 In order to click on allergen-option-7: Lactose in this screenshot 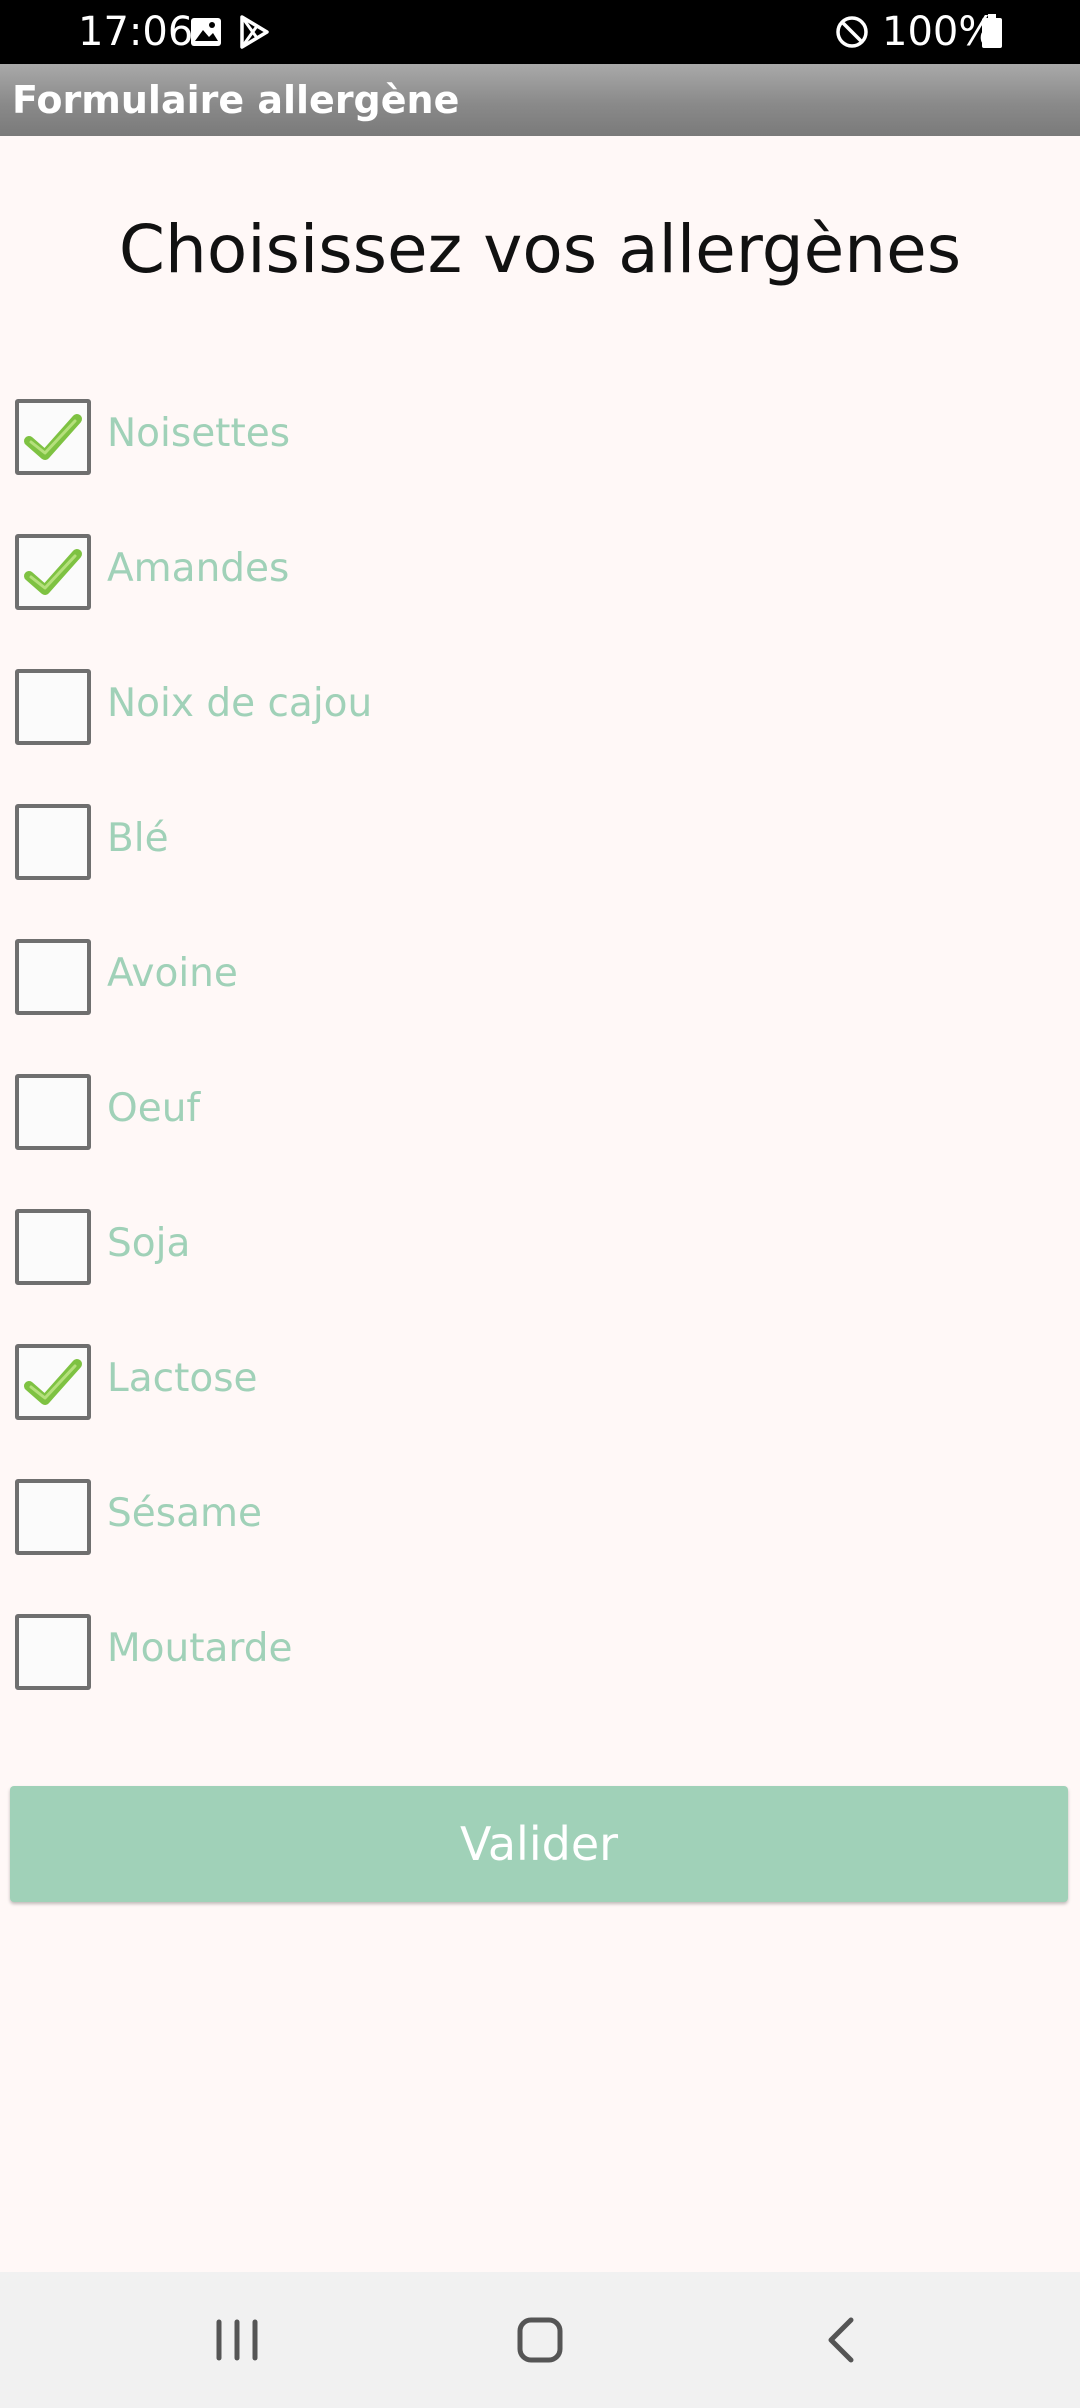, I will do `click(540, 1404)`.